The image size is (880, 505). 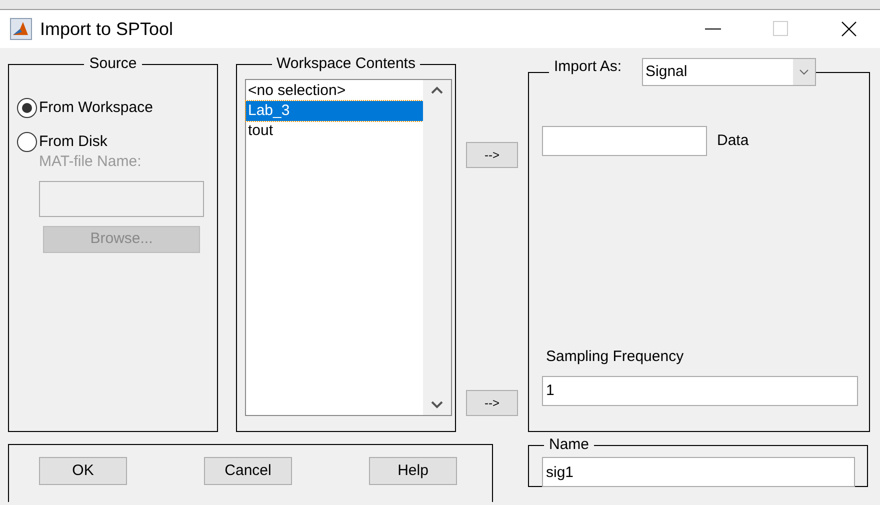 What do you see at coordinates (624, 141) in the screenshot?
I see `data-field` at bounding box center [624, 141].